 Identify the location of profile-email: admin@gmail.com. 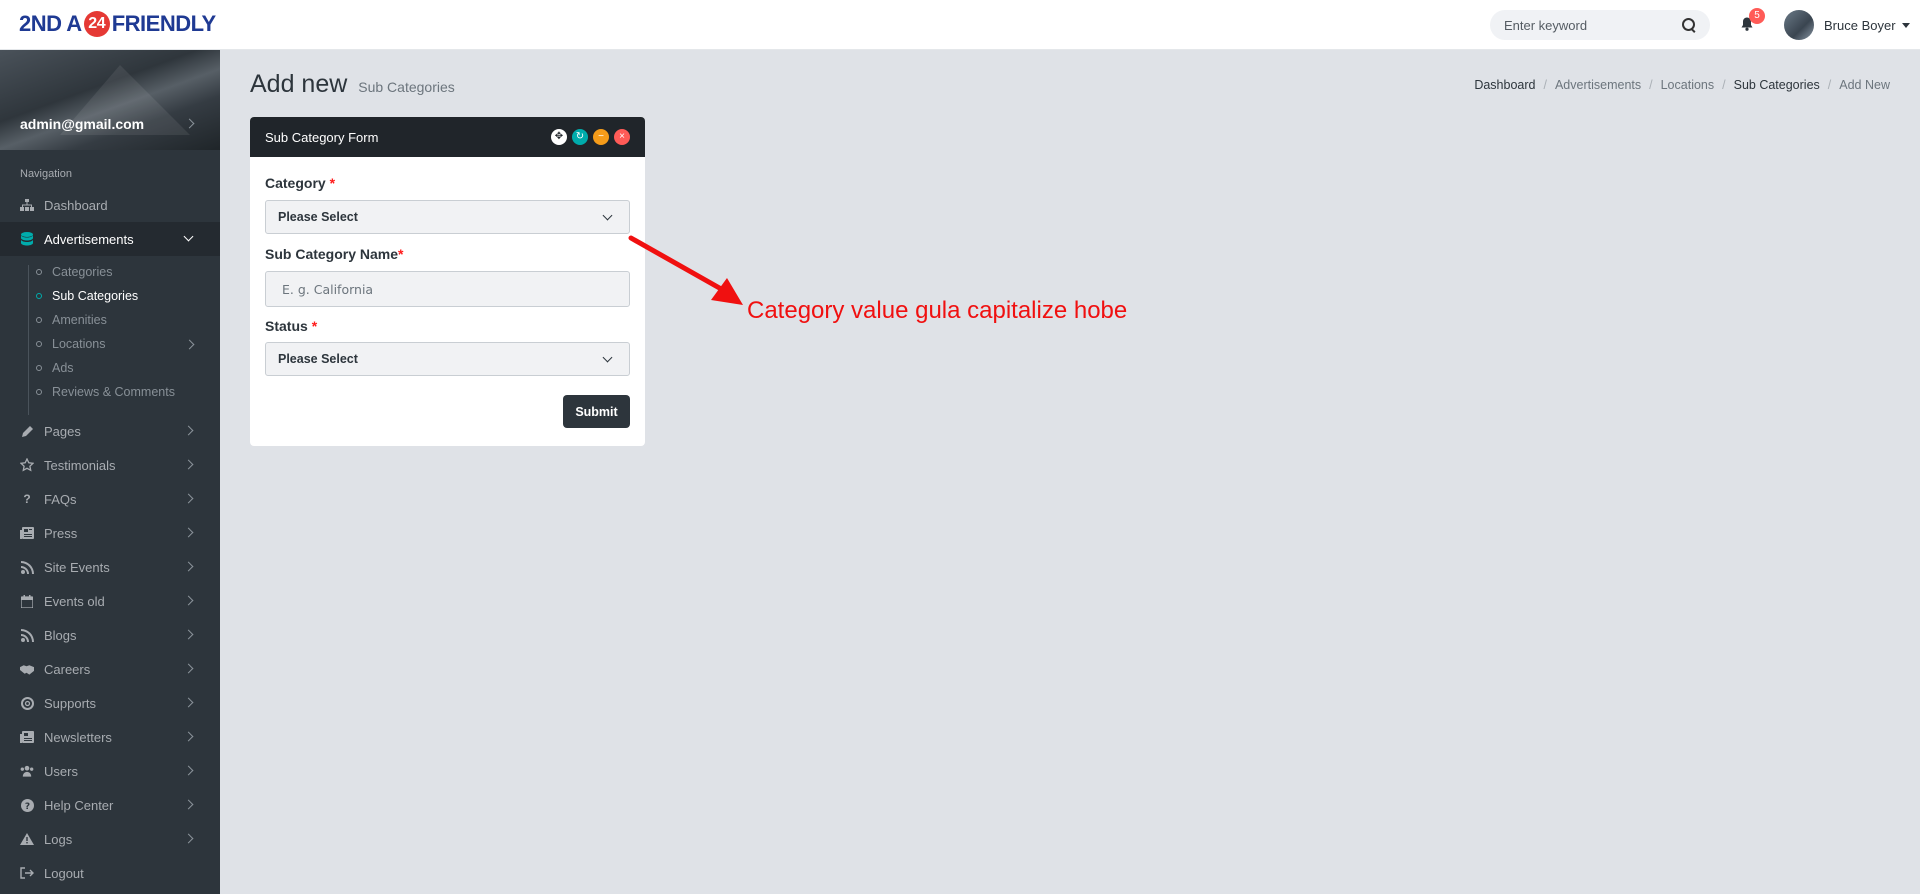
(82, 124).